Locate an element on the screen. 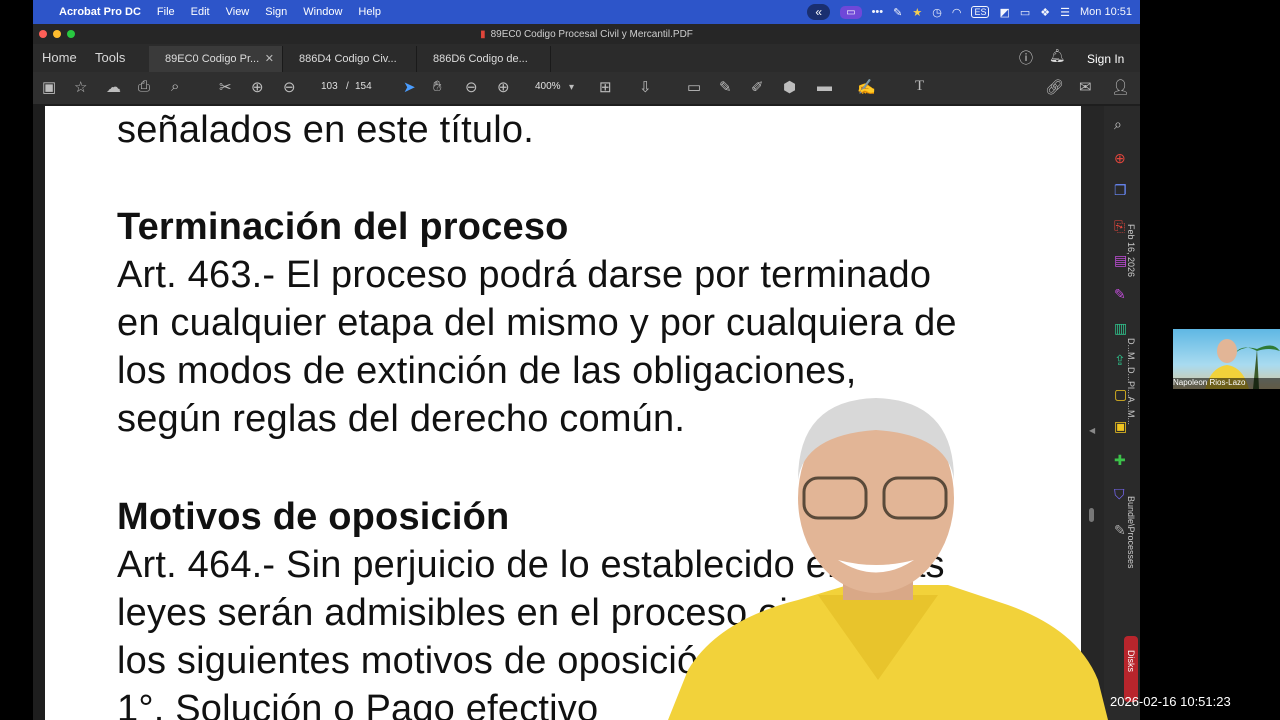 This screenshot has width=1280, height=720. doc-line: señalados en este título. is located at coordinates (325, 130).